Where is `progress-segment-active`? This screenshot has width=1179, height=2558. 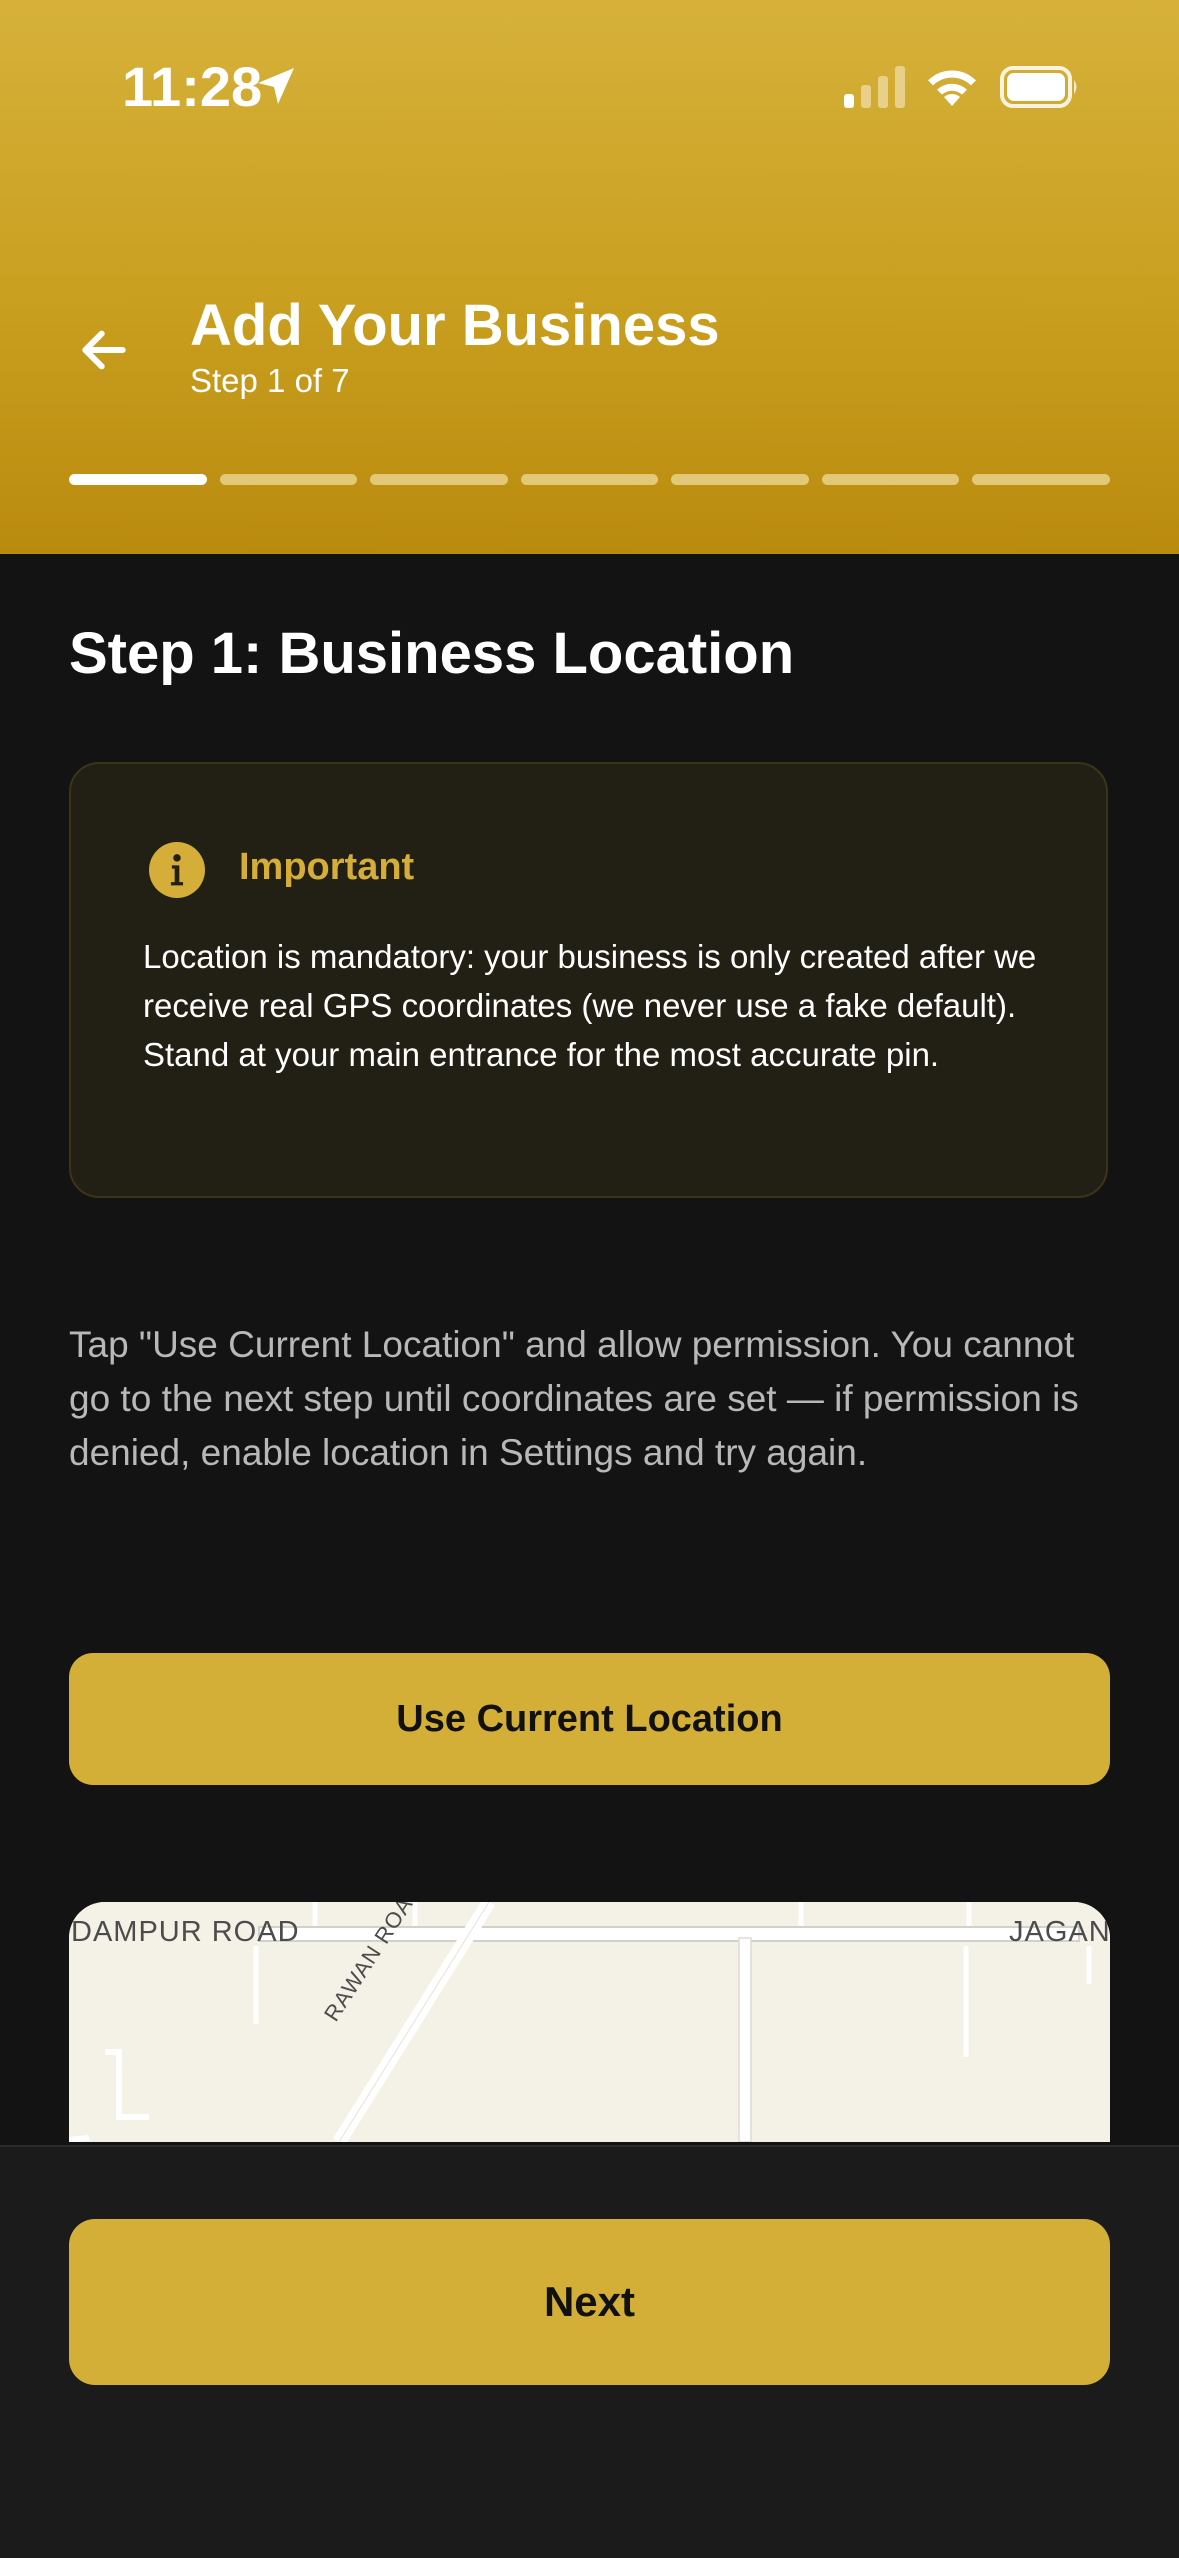
progress-segment-active is located at coordinates (138, 479).